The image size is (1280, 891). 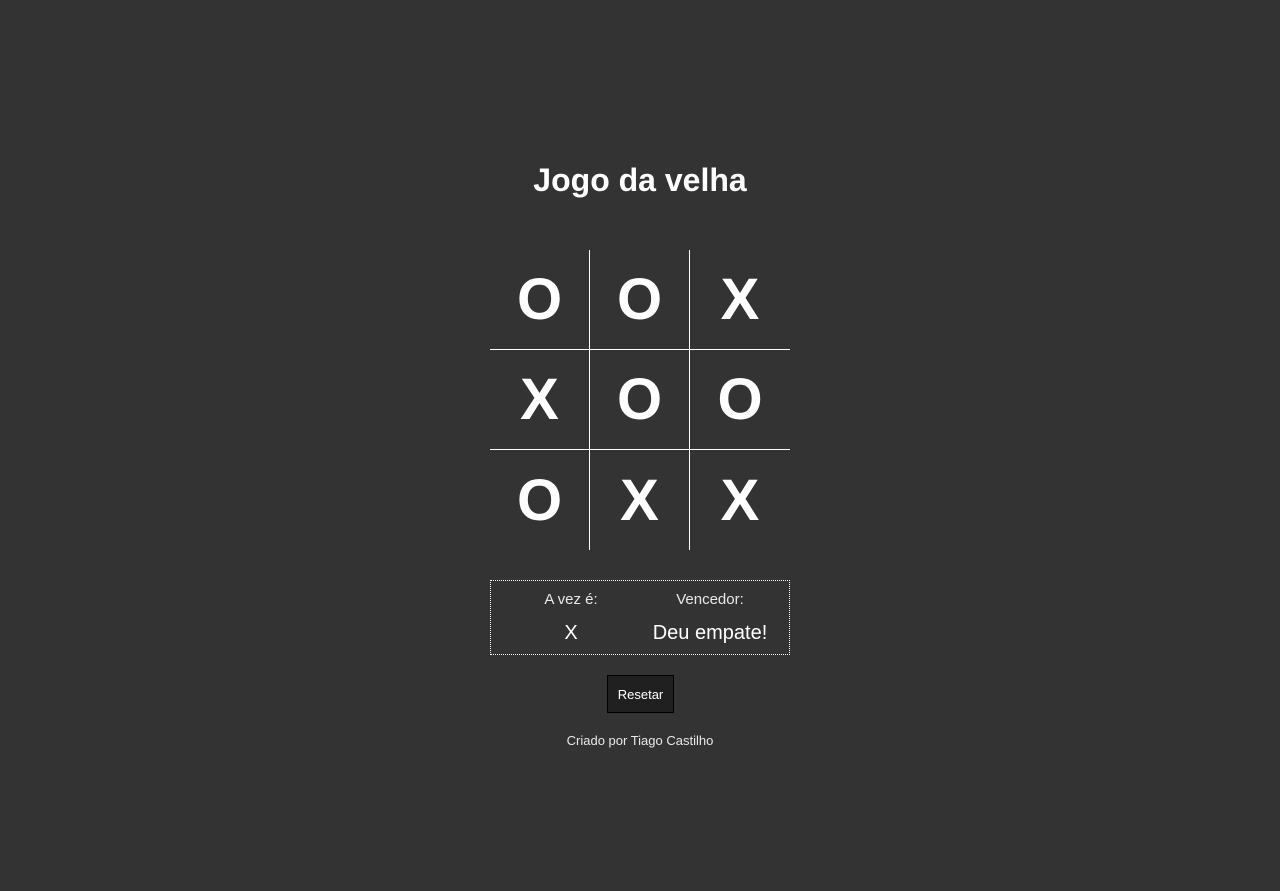 I want to click on game-board: O O X X O O O X X, so click(x=640, y=400).